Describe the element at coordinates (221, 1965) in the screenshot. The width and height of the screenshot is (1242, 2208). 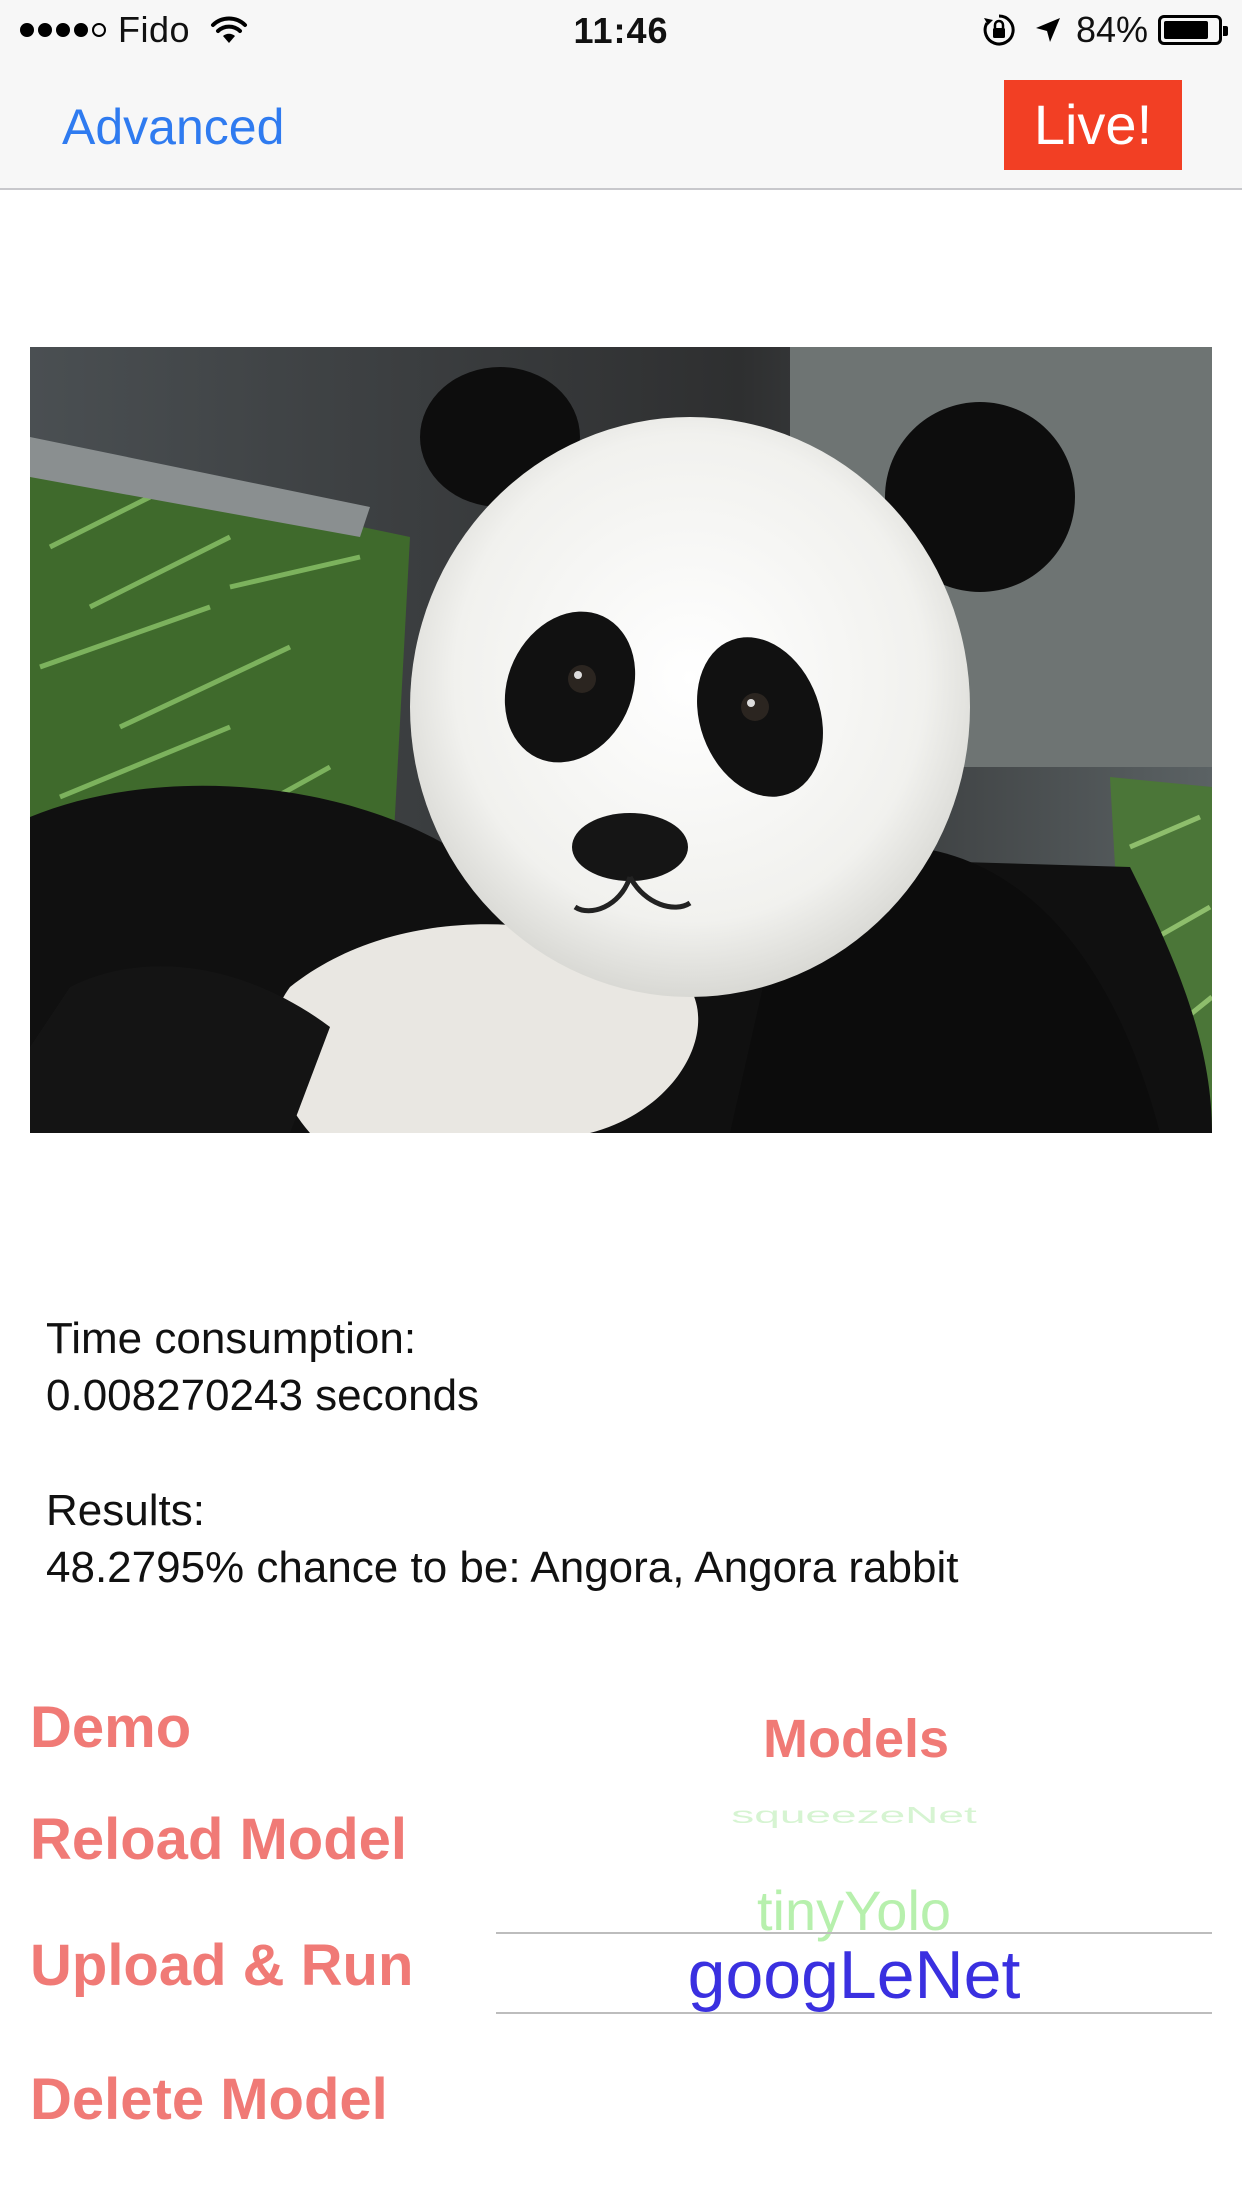
I see `upload-and-run-button: Upload & Run` at that location.